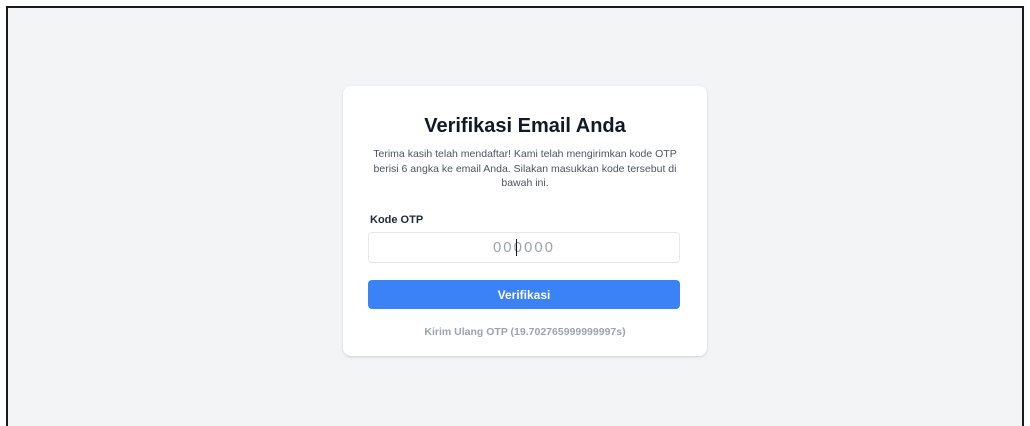 The width and height of the screenshot is (1030, 426). I want to click on resend-otp-link: Kirim Ulang OTP (19.702765999999997s), so click(525, 332).